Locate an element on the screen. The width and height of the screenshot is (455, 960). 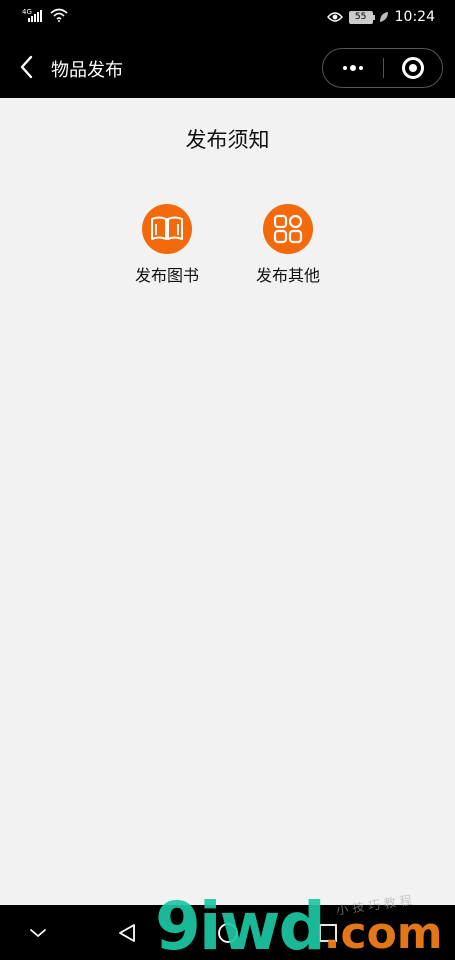
eye-icon is located at coordinates (334, 17).